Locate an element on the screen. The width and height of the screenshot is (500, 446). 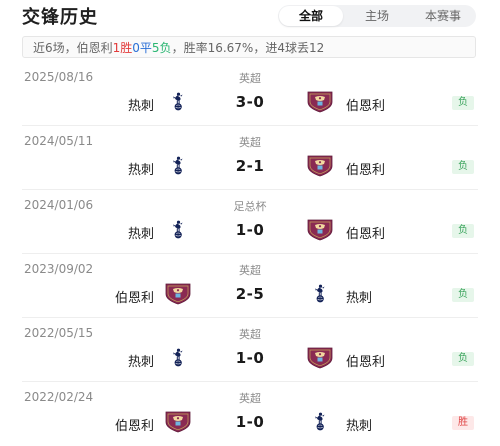
summary-suffix: ，胜率16.67%，进4球丢12 is located at coordinates (248, 48).